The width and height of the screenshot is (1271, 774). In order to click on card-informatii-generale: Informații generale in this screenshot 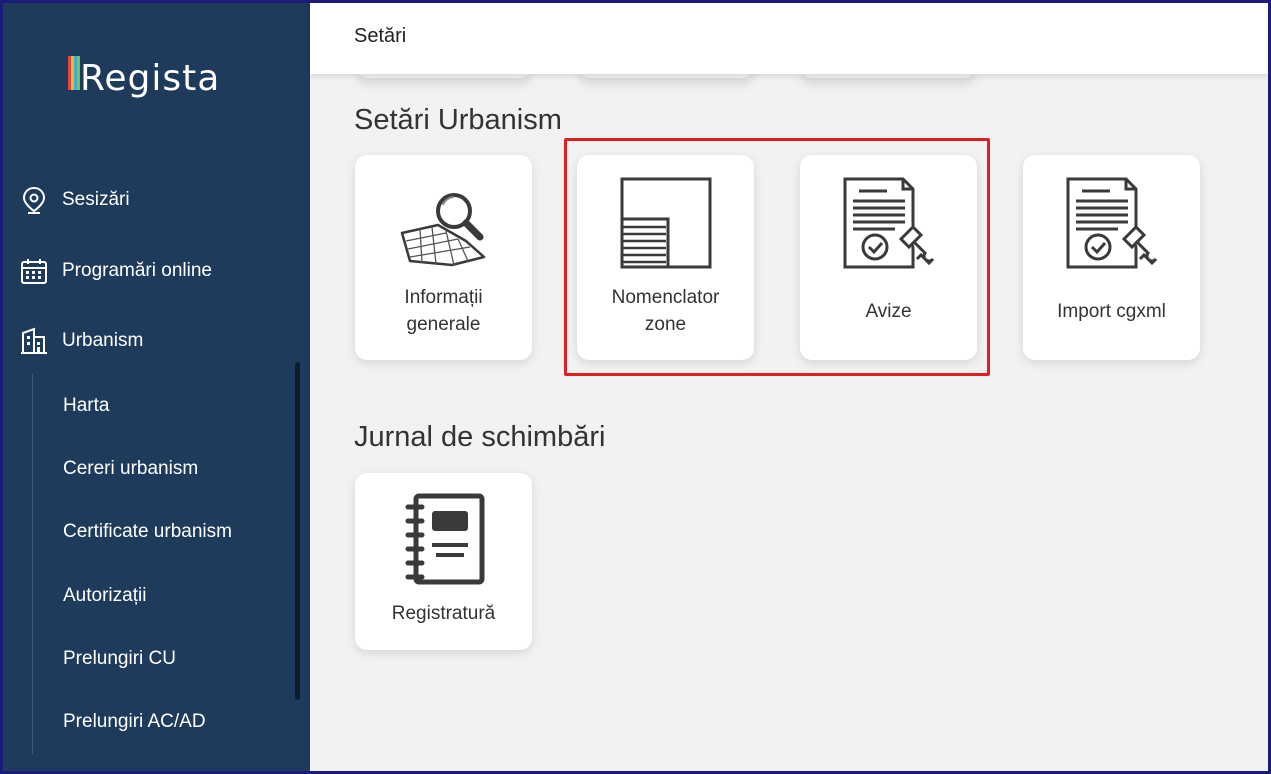, I will do `click(443, 257)`.